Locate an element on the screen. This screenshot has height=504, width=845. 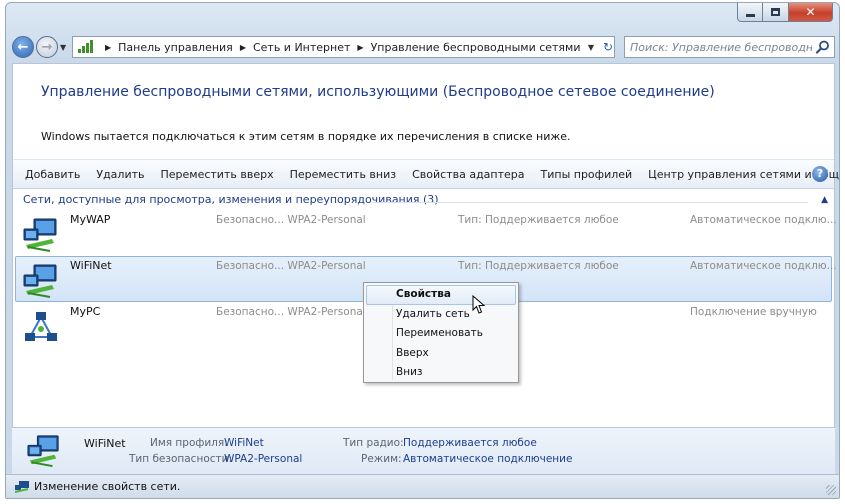
menu-item-move-down: Вниз is located at coordinates (441, 373).